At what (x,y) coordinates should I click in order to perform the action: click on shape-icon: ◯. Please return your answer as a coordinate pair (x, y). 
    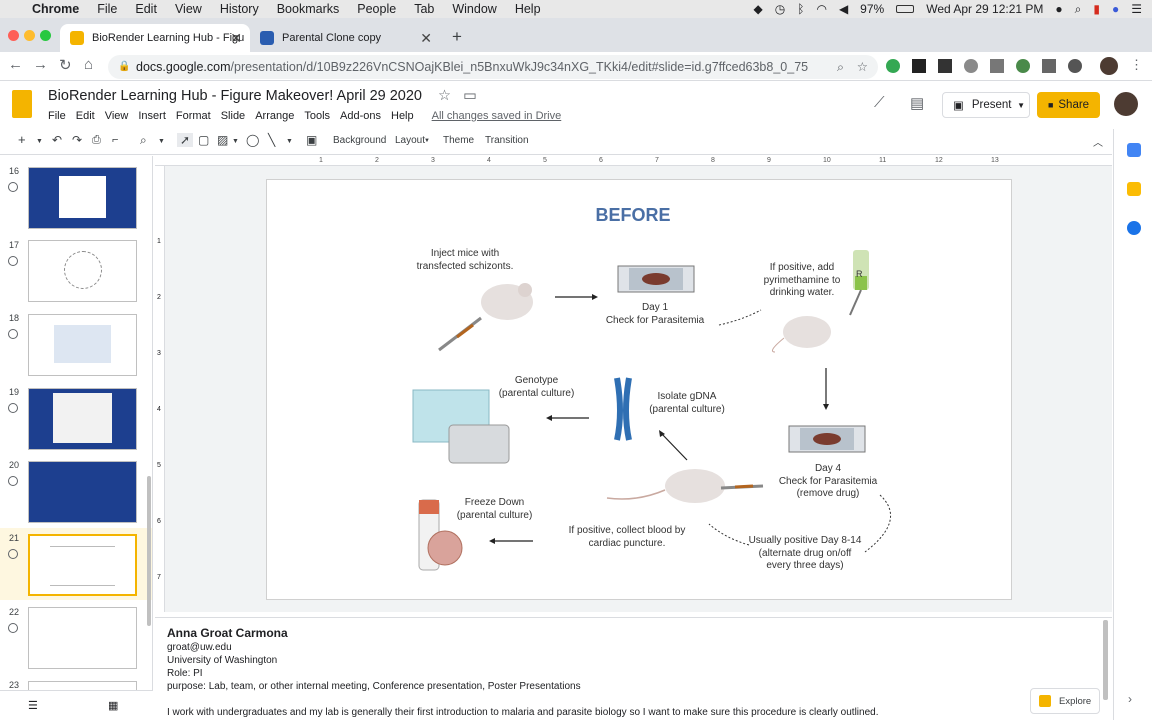
    Looking at the image, I should click on (252, 140).